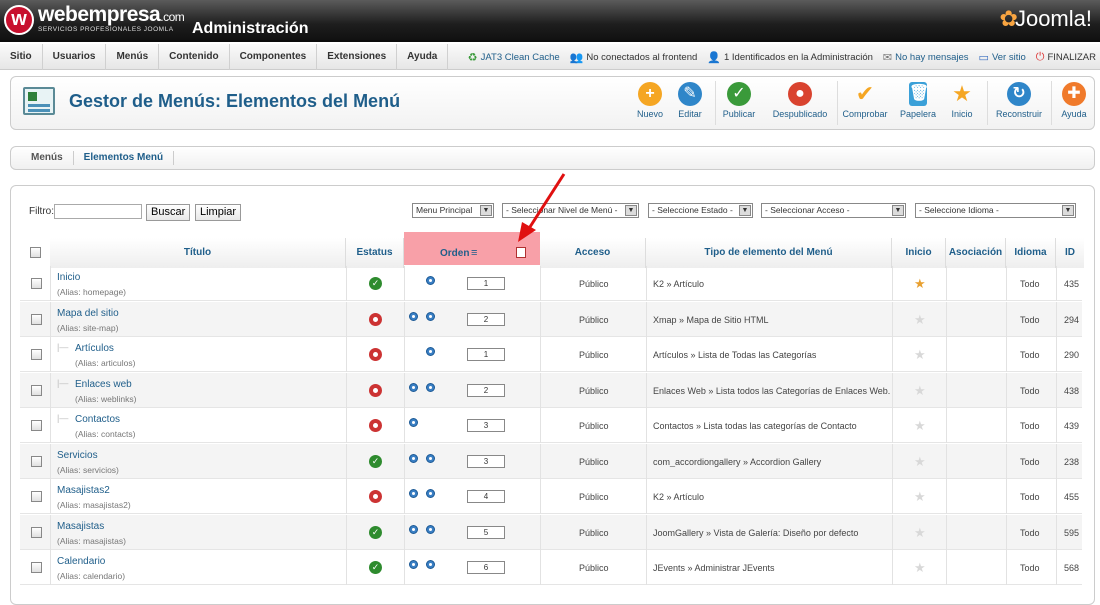 The image size is (1100, 605). Describe the element at coordinates (769, 253) in the screenshot. I see `header-type: Tipo de elemento del Menú` at that location.